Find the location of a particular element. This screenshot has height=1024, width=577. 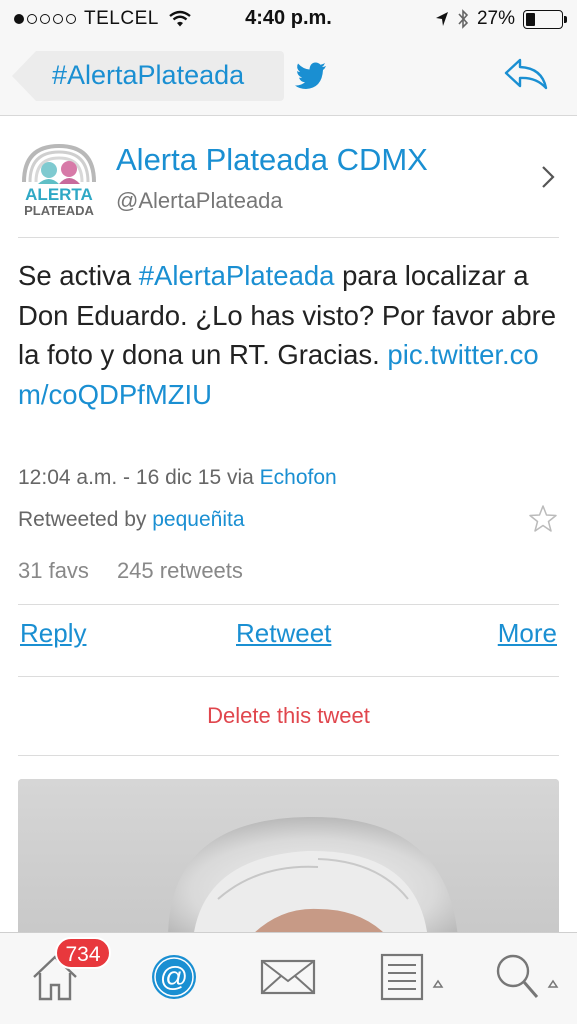

delete-tweet-button: Delete this tweet is located at coordinates (288, 716).